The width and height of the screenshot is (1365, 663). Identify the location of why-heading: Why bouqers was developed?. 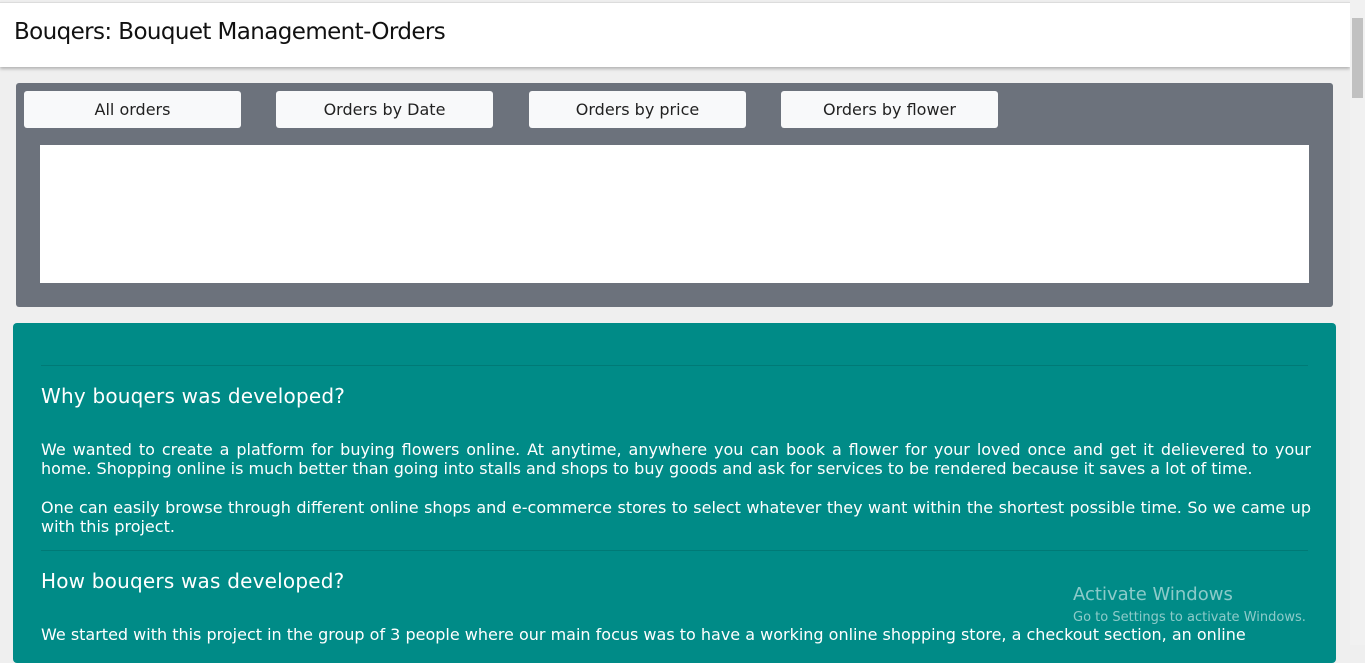
(193, 396).